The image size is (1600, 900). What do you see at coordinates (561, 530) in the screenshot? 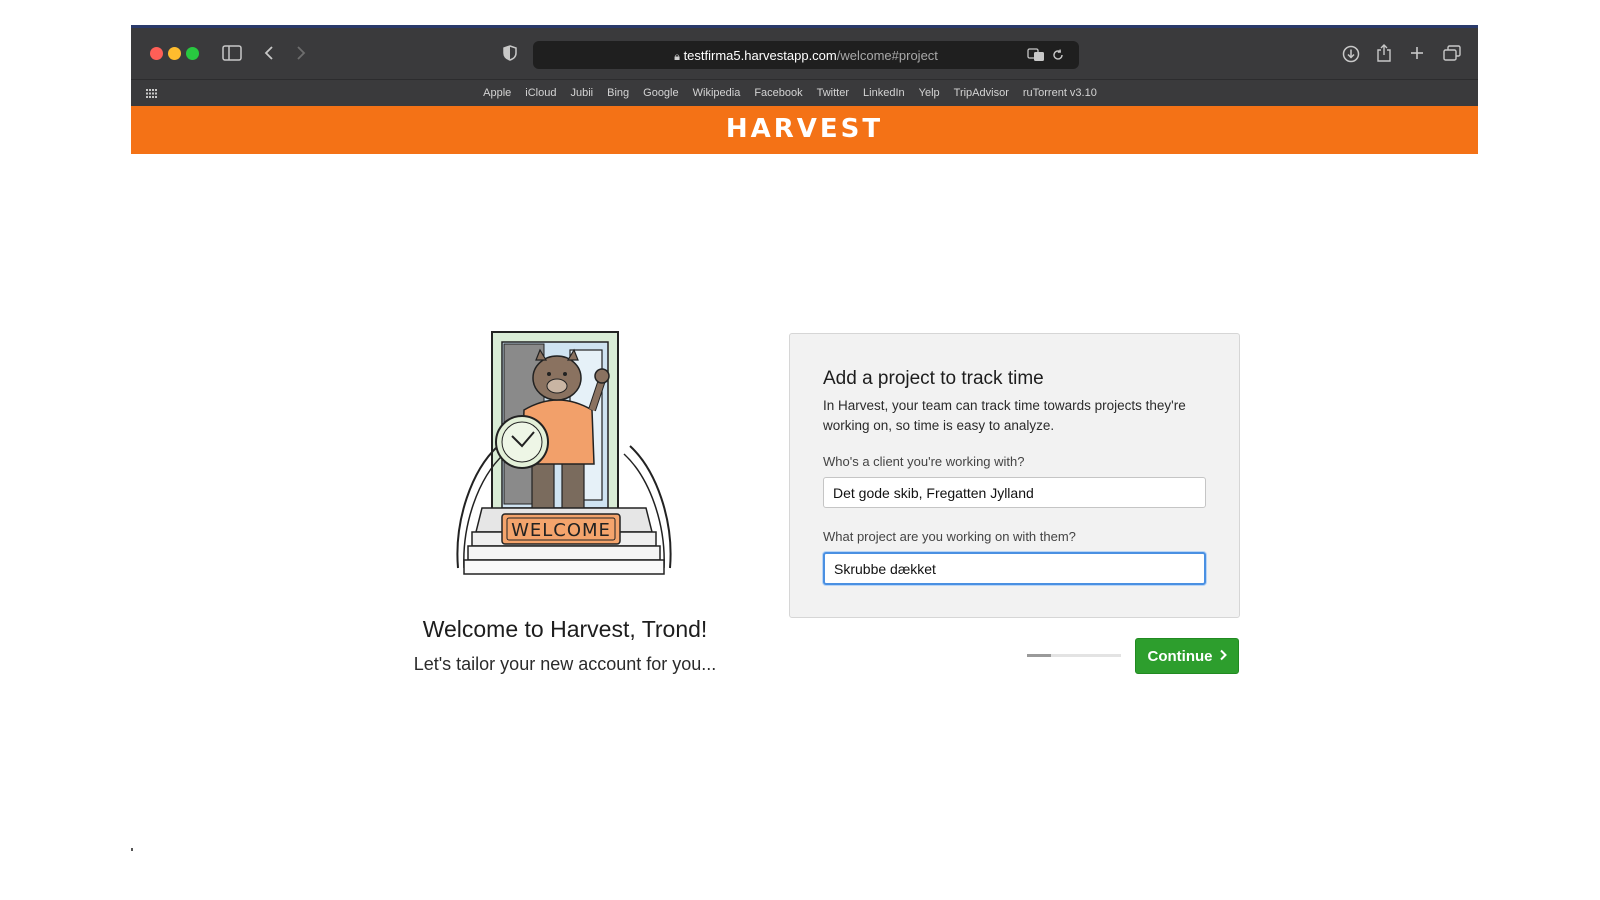
I see `welcome-mat-text: WELCOME` at bounding box center [561, 530].